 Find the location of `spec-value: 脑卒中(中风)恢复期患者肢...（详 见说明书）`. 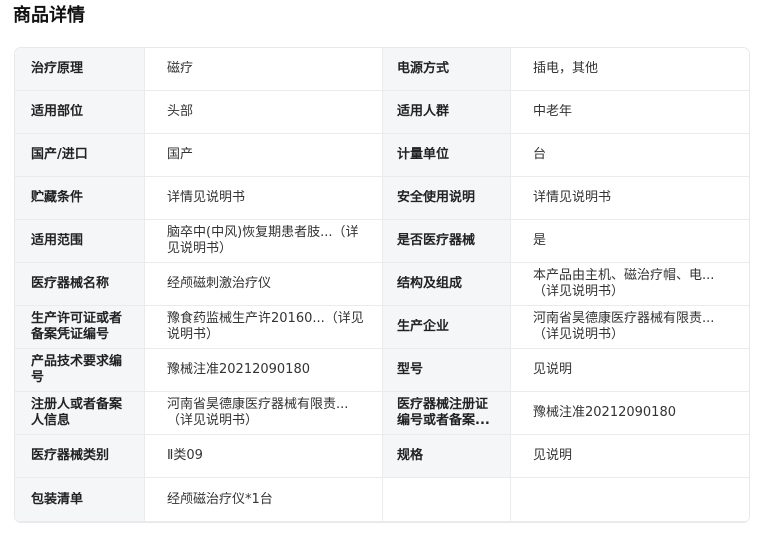

spec-value: 脑卒中(中风)恢复期患者肢...（详 见说明书） is located at coordinates (263, 241).